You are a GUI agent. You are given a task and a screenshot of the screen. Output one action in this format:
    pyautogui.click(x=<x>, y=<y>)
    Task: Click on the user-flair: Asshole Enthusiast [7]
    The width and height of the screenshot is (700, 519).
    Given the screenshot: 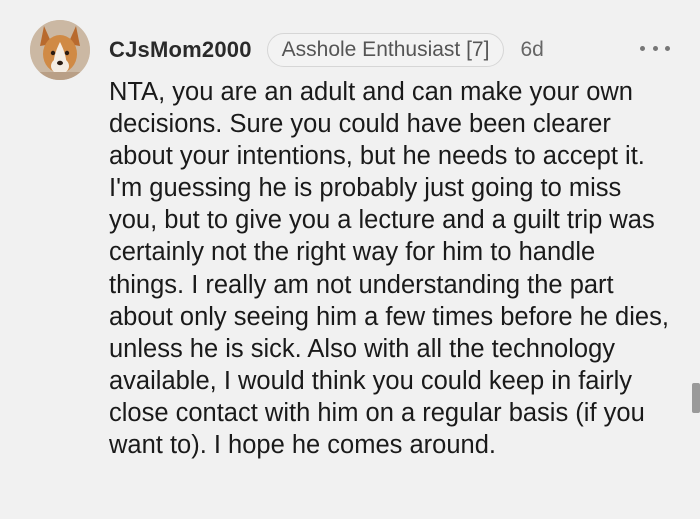 What is the action you would take?
    pyautogui.click(x=385, y=50)
    